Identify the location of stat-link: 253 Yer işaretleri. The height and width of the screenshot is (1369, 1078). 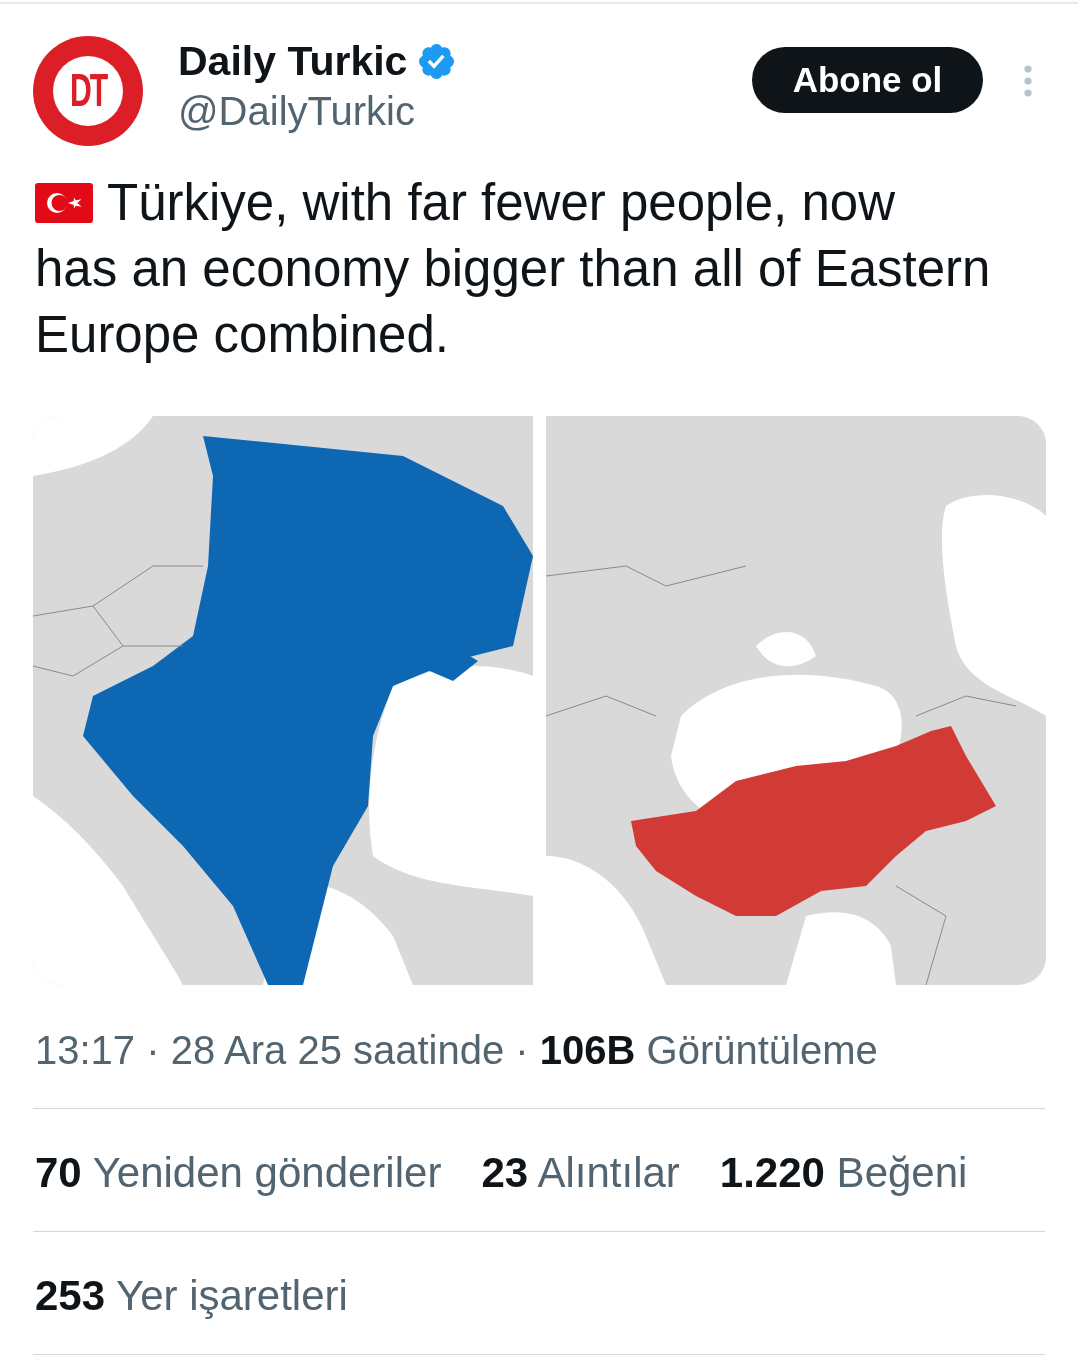
(191, 1296).